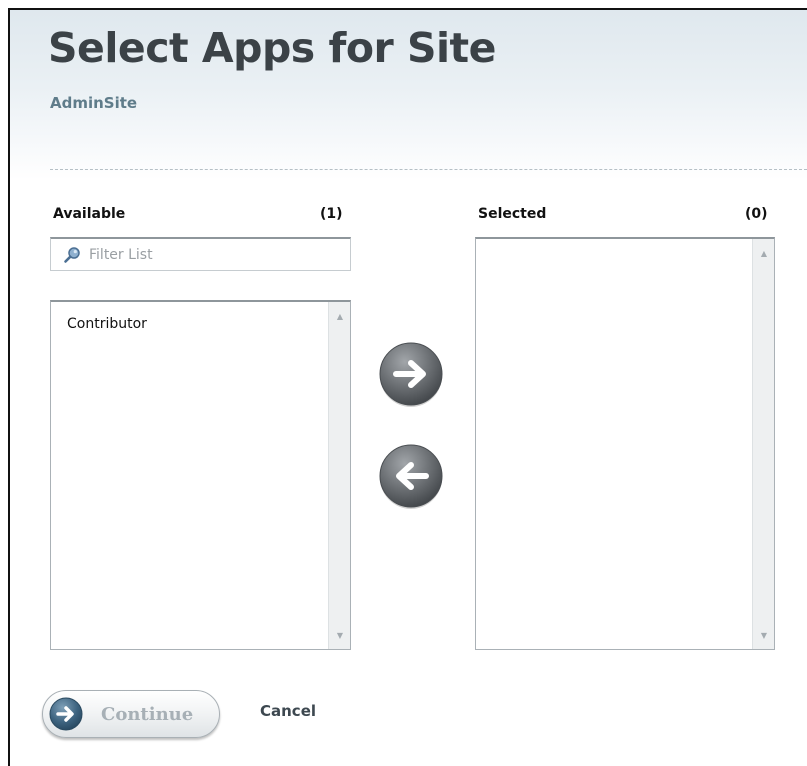 Image resolution: width=807 pixels, height=766 pixels. I want to click on continue-button: Continue, so click(131, 714).